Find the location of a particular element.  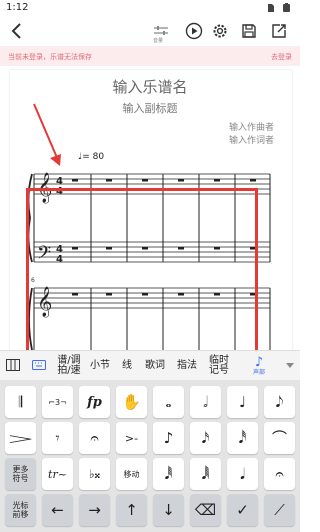

sim-card-icon is located at coordinates (271, 8).